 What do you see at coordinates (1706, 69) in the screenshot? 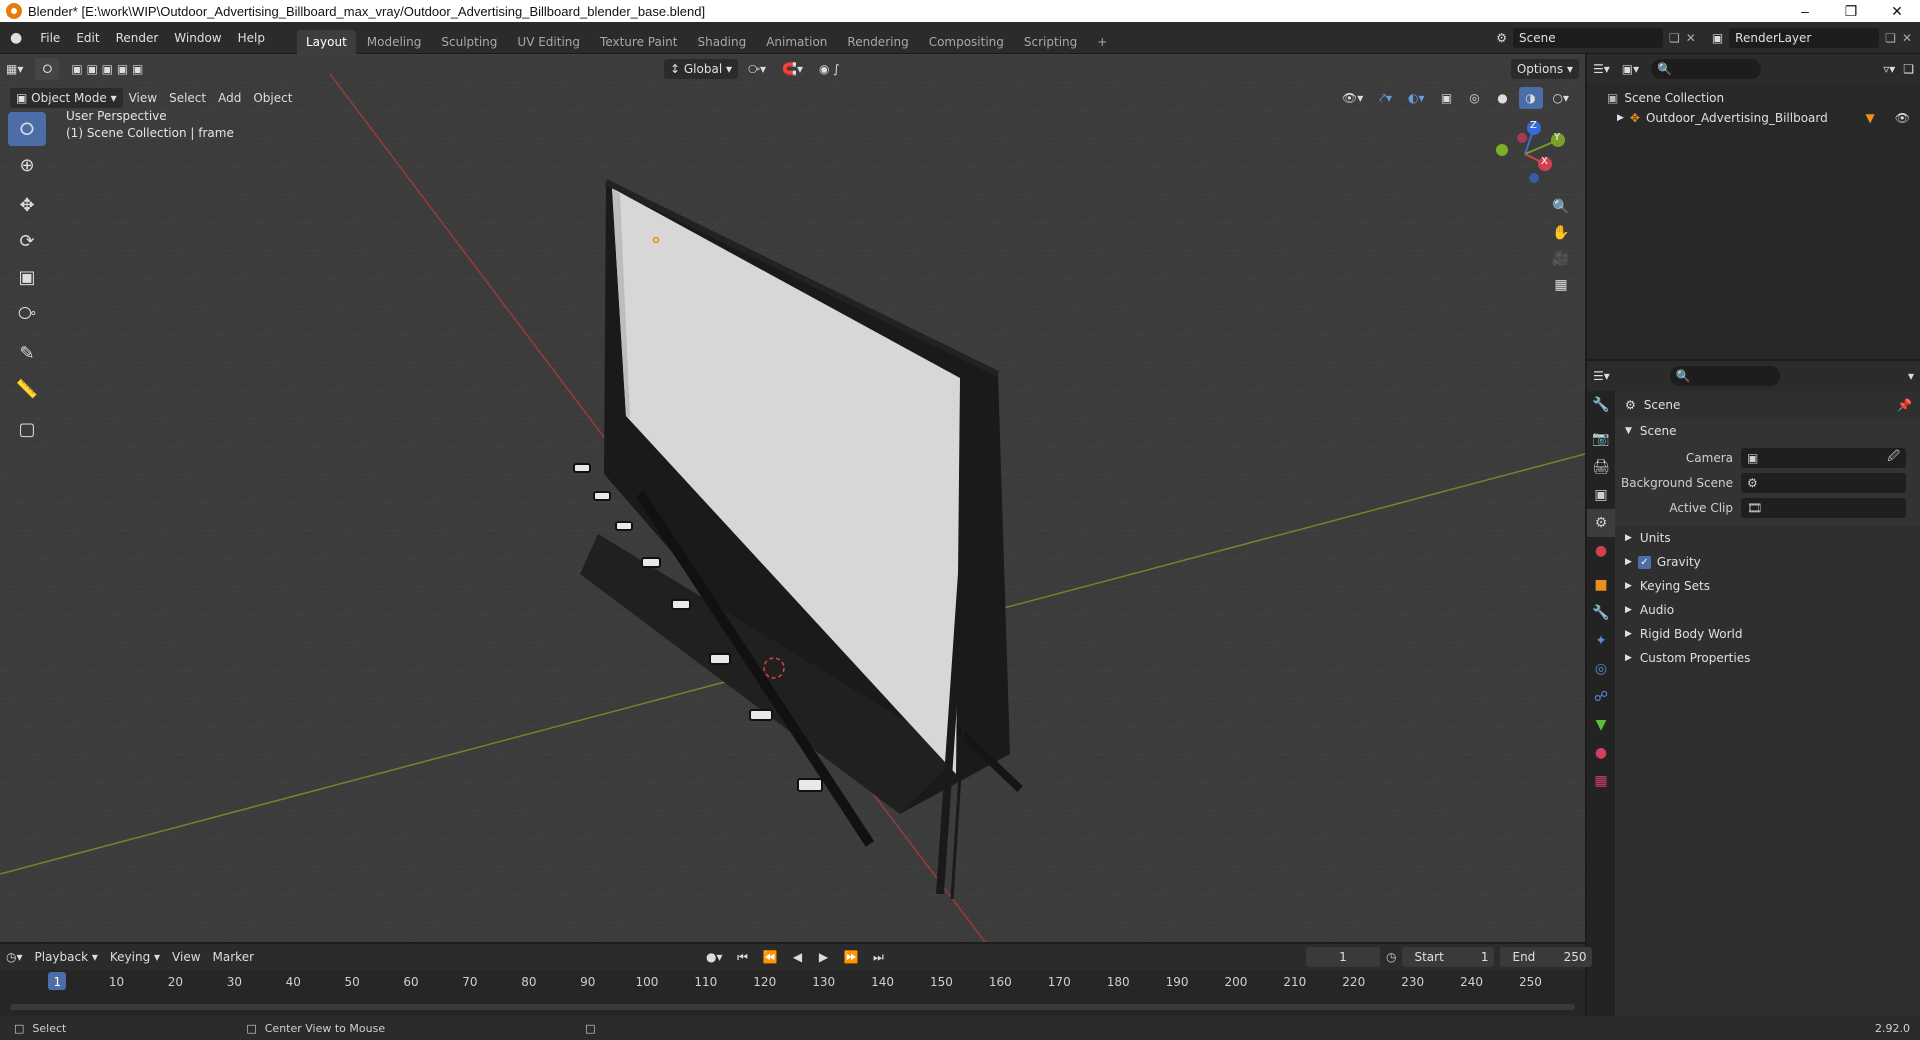
I see `outliner-search-input: 🔍` at bounding box center [1706, 69].